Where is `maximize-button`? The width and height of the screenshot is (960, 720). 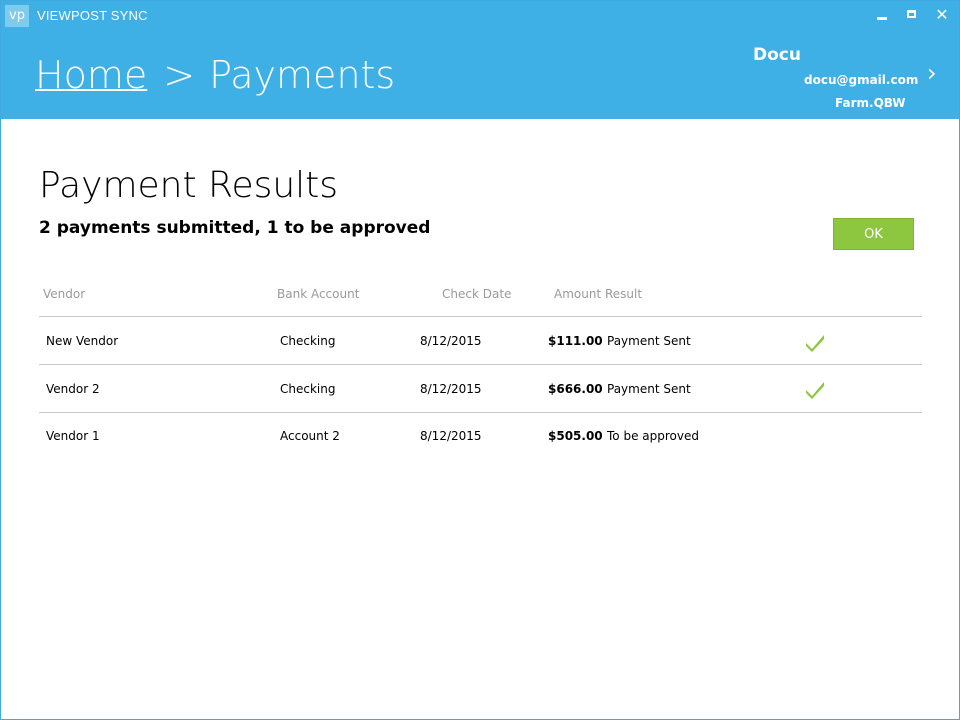 maximize-button is located at coordinates (912, 15).